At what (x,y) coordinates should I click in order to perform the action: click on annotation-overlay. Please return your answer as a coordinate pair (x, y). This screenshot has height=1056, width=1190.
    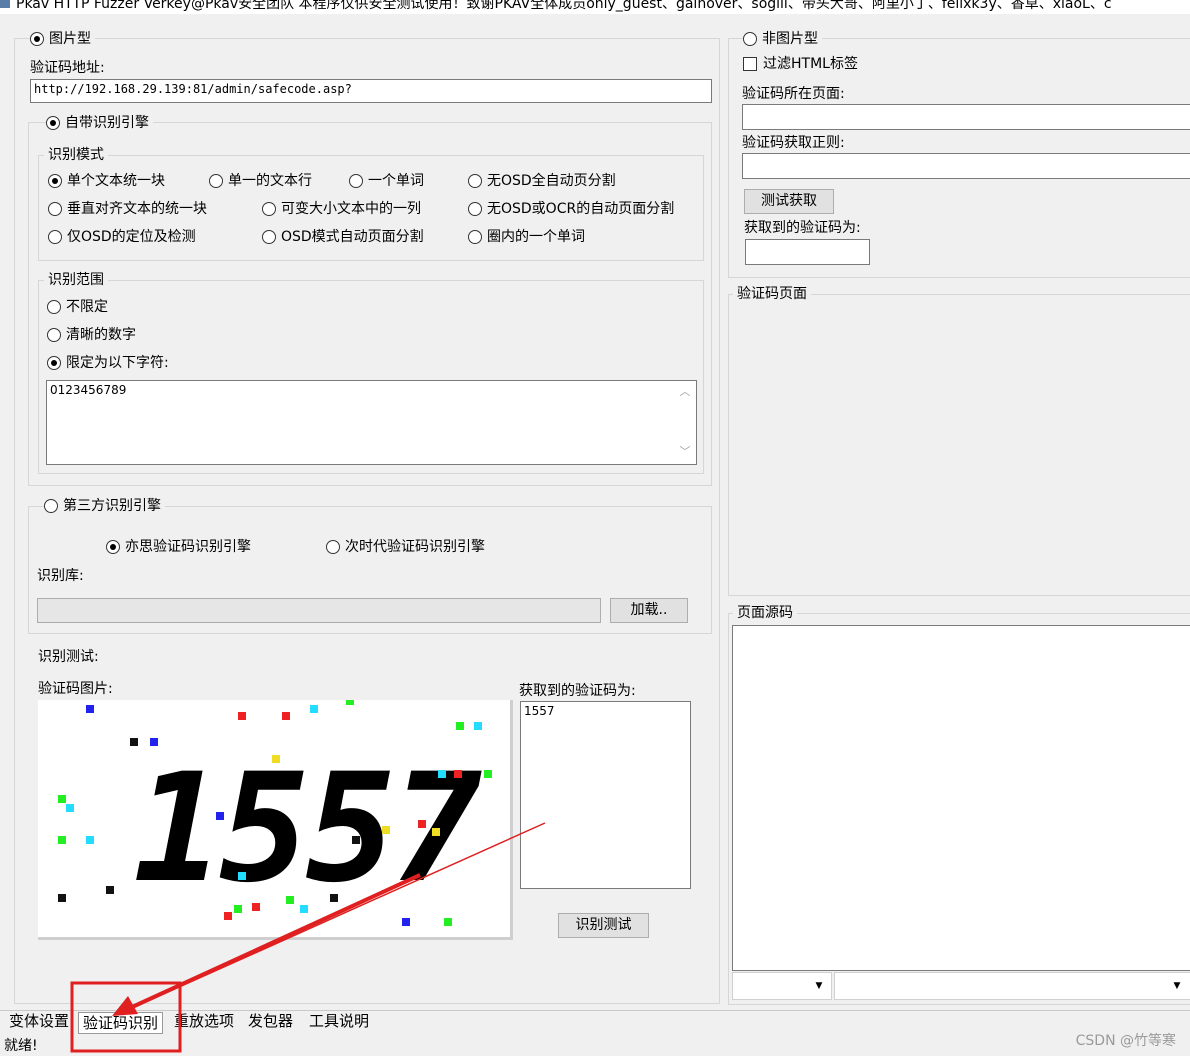
    Looking at the image, I should click on (308, 937).